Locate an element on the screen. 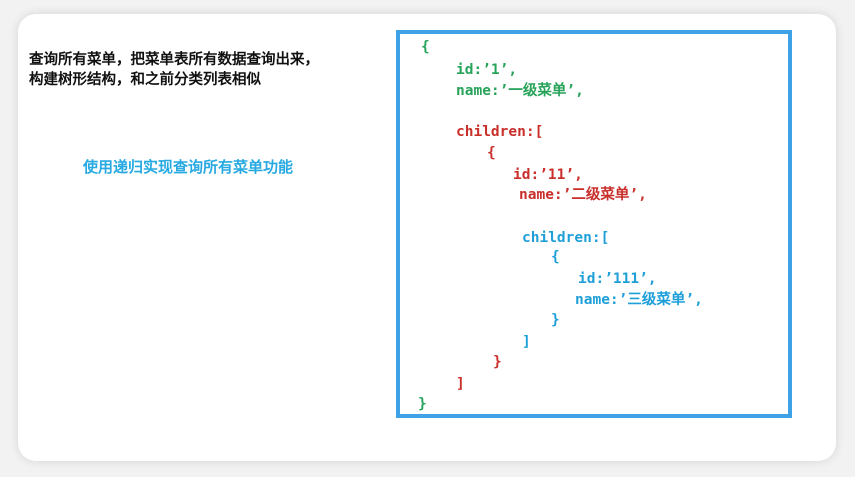 This screenshot has width=855, height=477. code-close-brace-level3: } is located at coordinates (555, 320).